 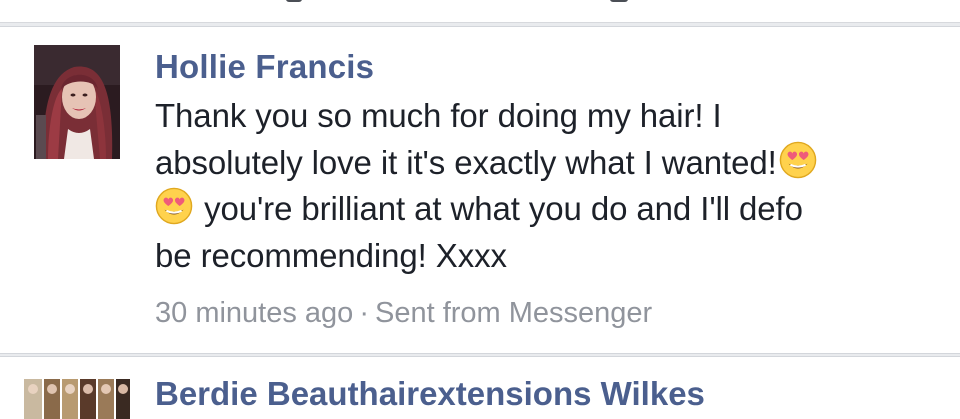 What do you see at coordinates (331, 255) in the screenshot?
I see `message-line: be recommending! Xxxx` at bounding box center [331, 255].